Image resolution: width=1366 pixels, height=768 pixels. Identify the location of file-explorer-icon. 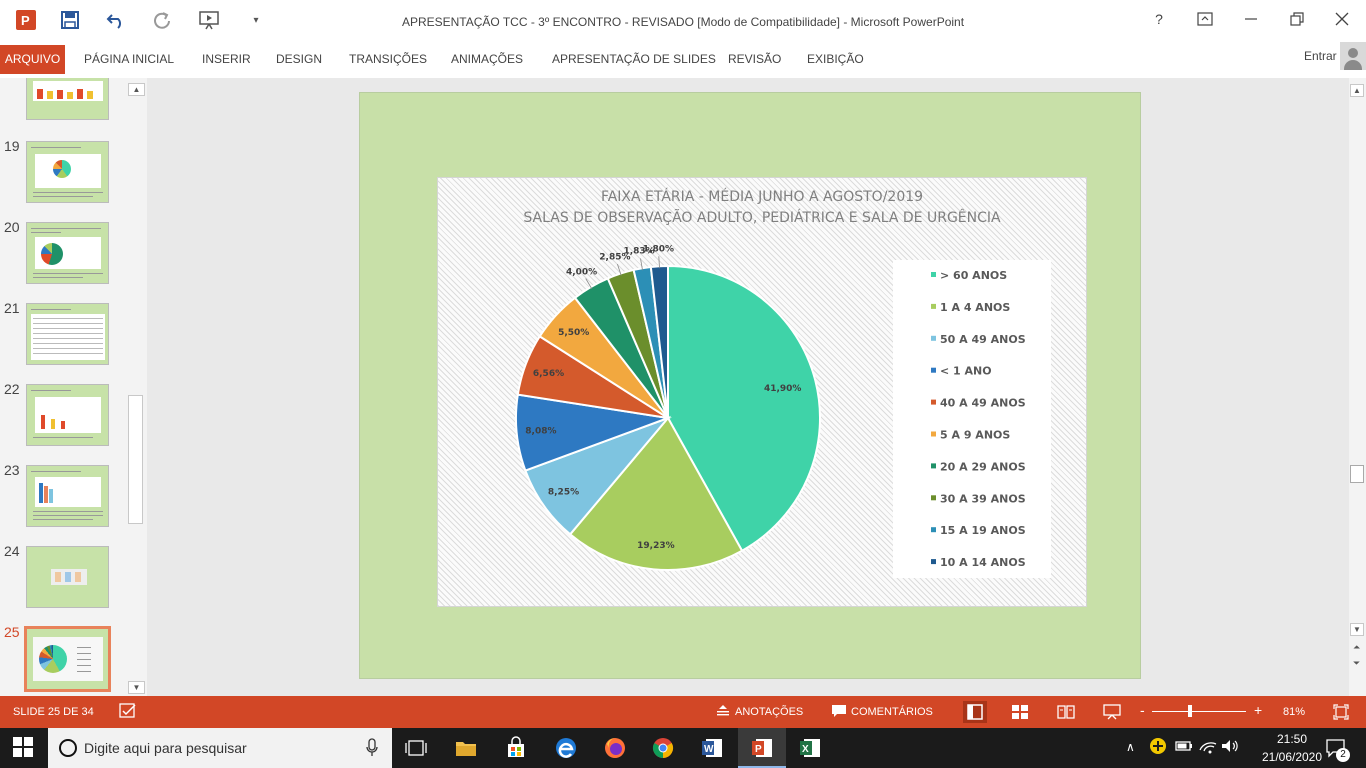
(466, 748).